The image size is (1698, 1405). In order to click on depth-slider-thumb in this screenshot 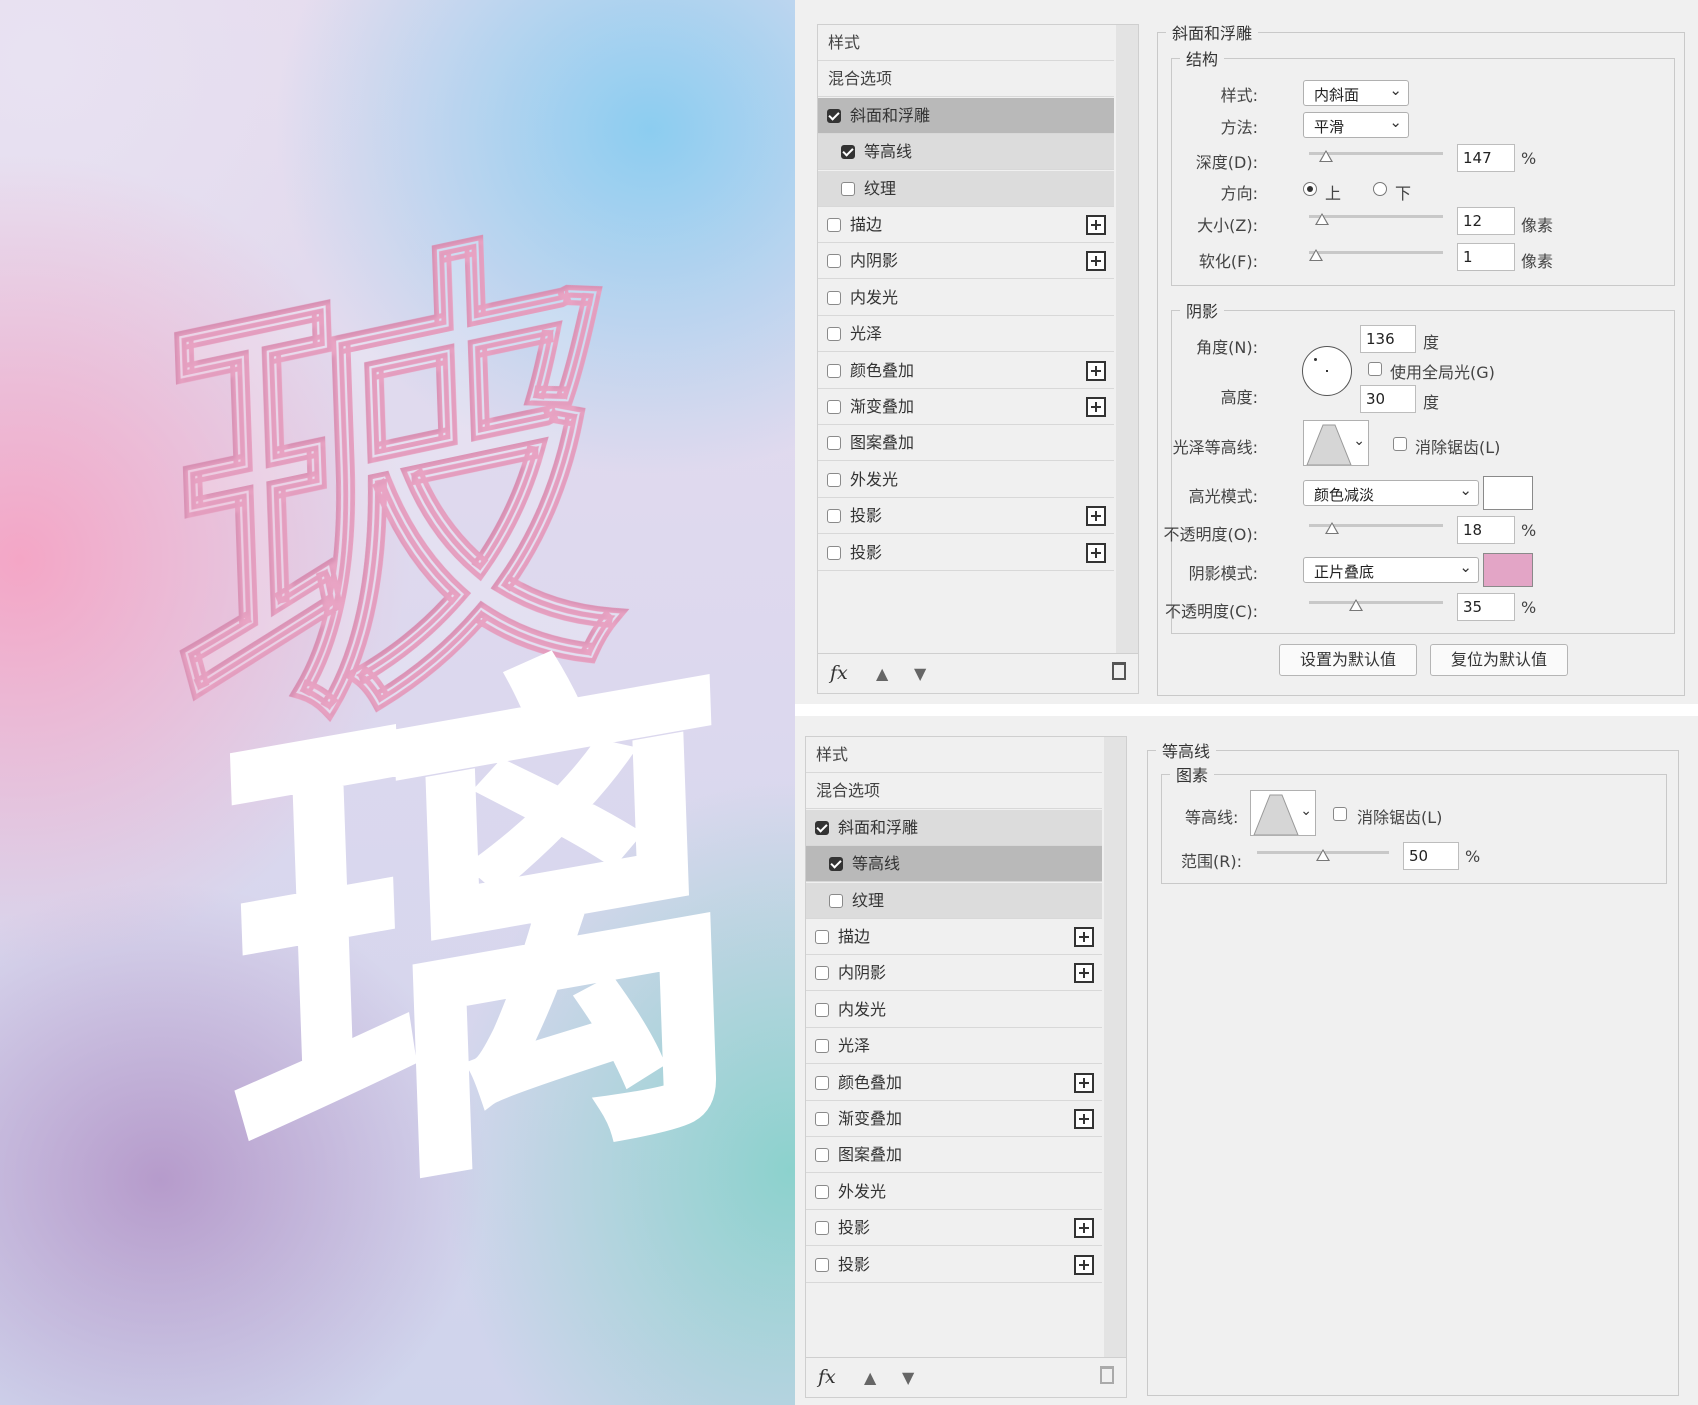, I will do `click(1326, 156)`.